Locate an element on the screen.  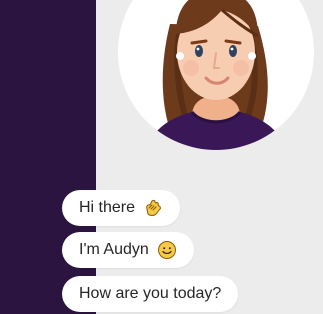
smiling-face-icon is located at coordinates (167, 250).